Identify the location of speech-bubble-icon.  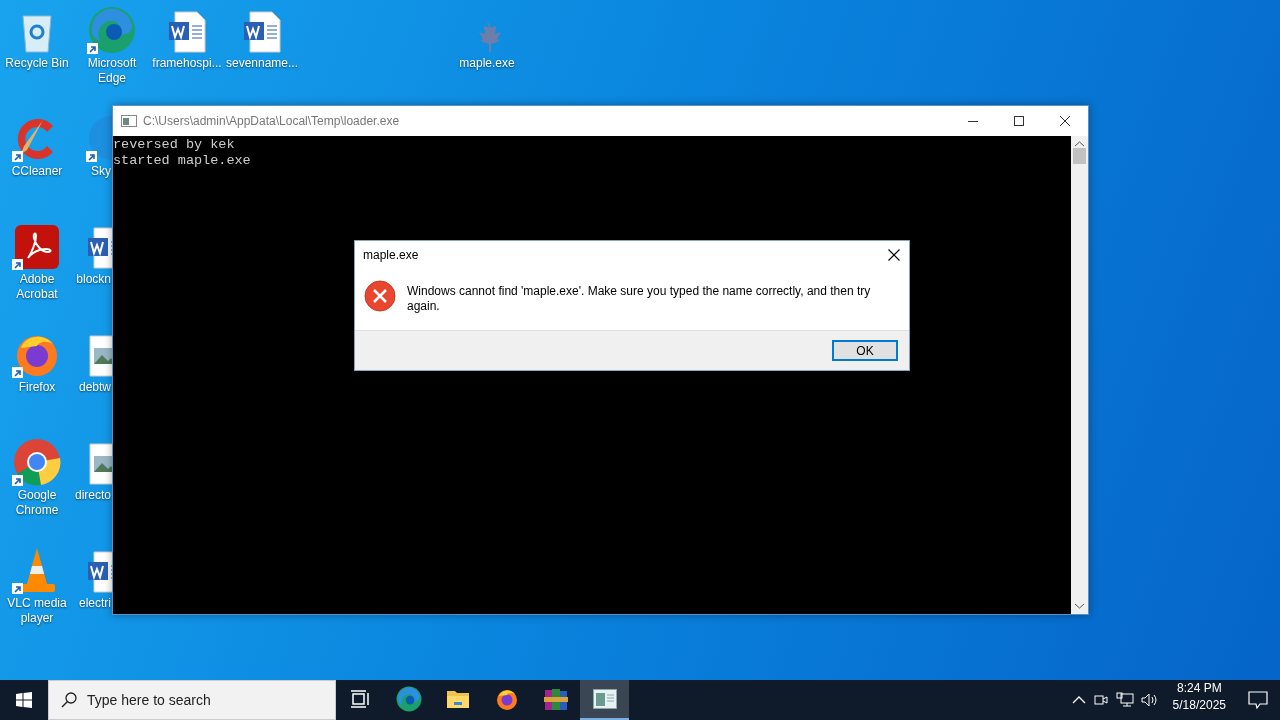
(1258, 700).